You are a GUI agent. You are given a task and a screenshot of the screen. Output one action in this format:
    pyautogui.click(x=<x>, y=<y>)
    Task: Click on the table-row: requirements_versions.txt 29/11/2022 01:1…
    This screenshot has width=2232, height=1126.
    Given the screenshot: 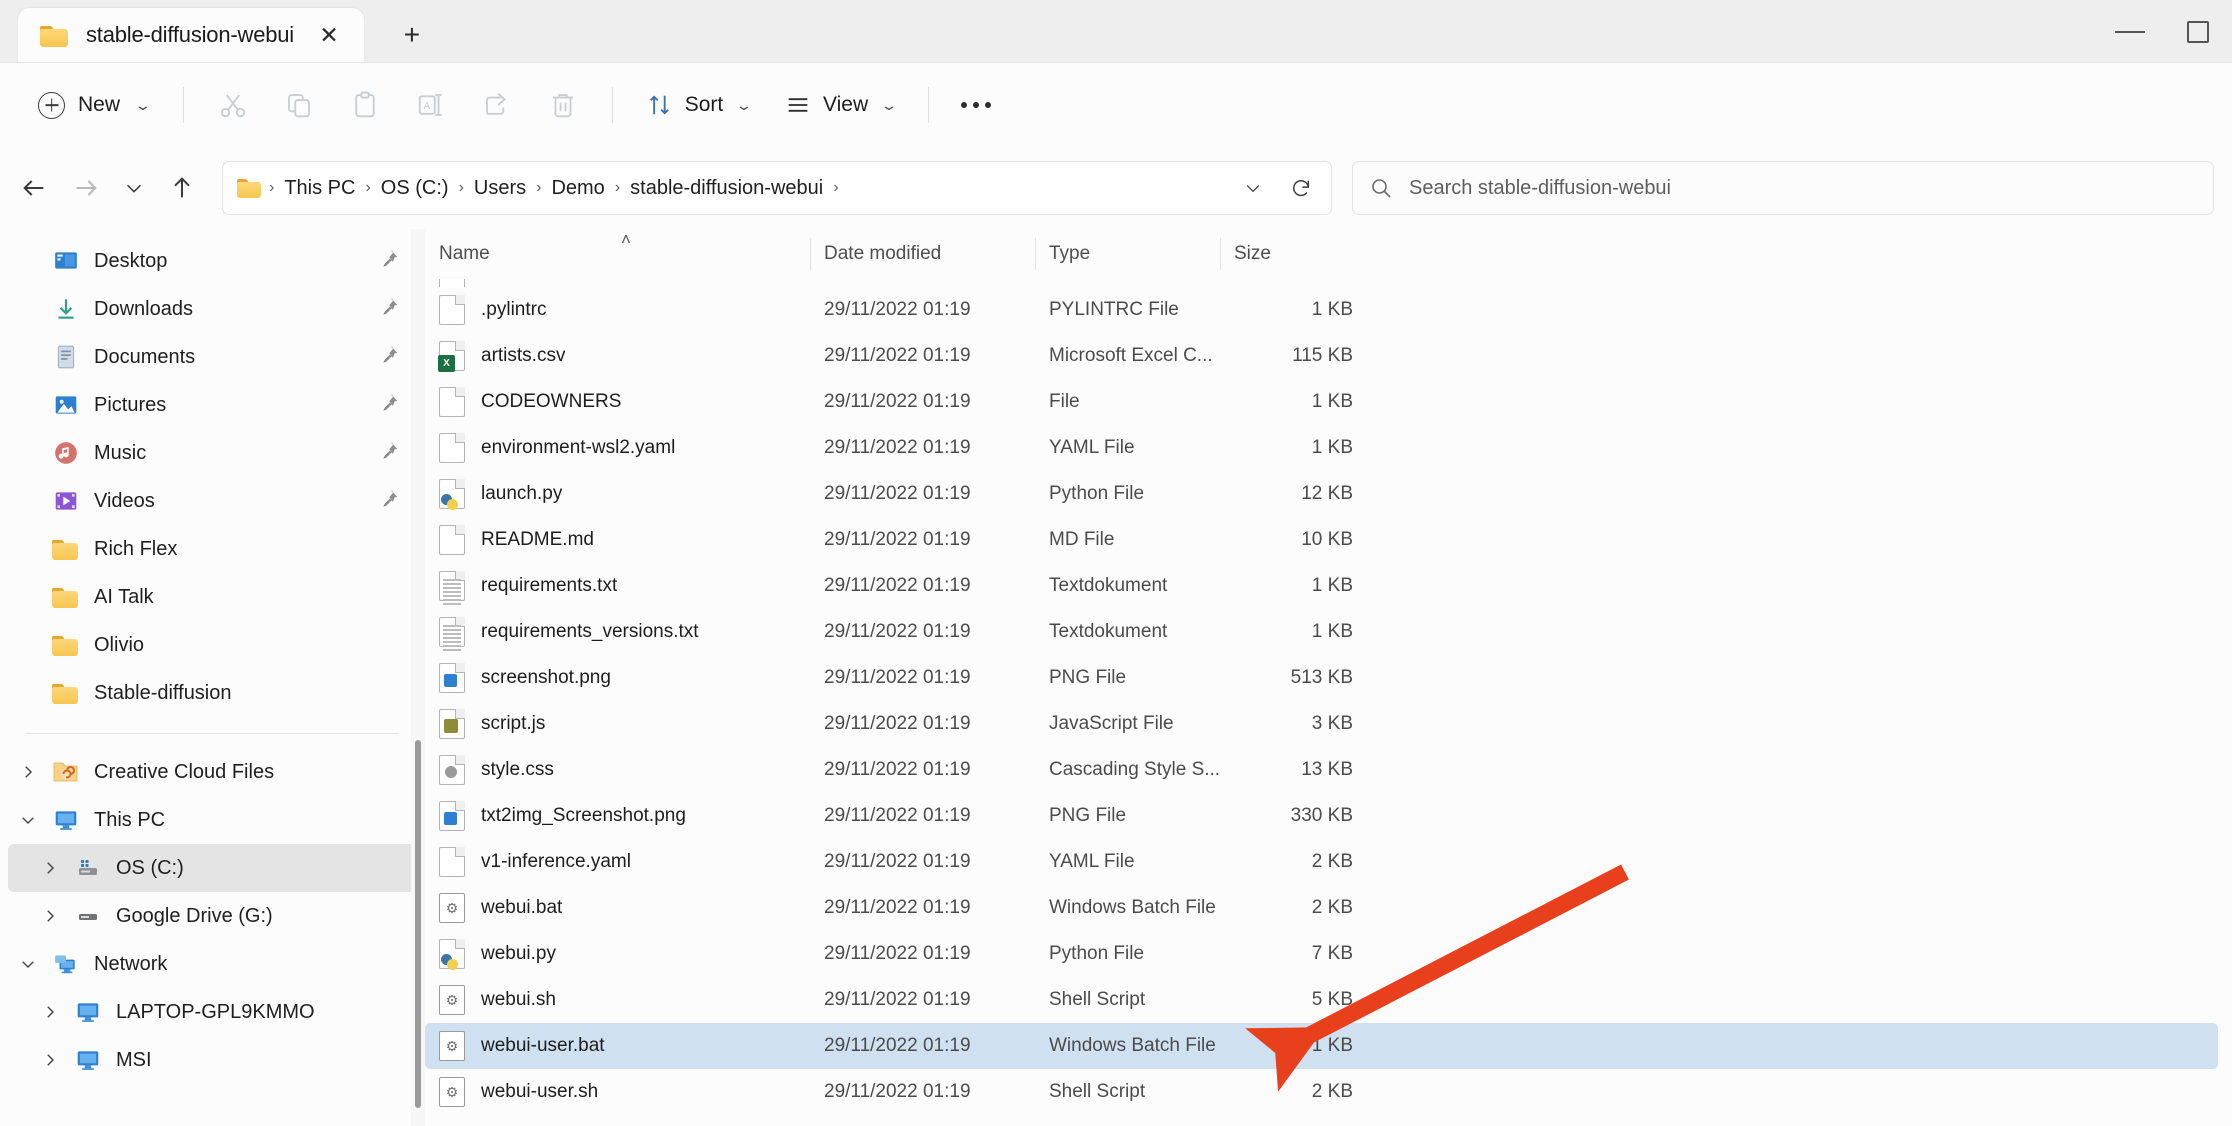 What is the action you would take?
    pyautogui.click(x=1321, y=632)
    